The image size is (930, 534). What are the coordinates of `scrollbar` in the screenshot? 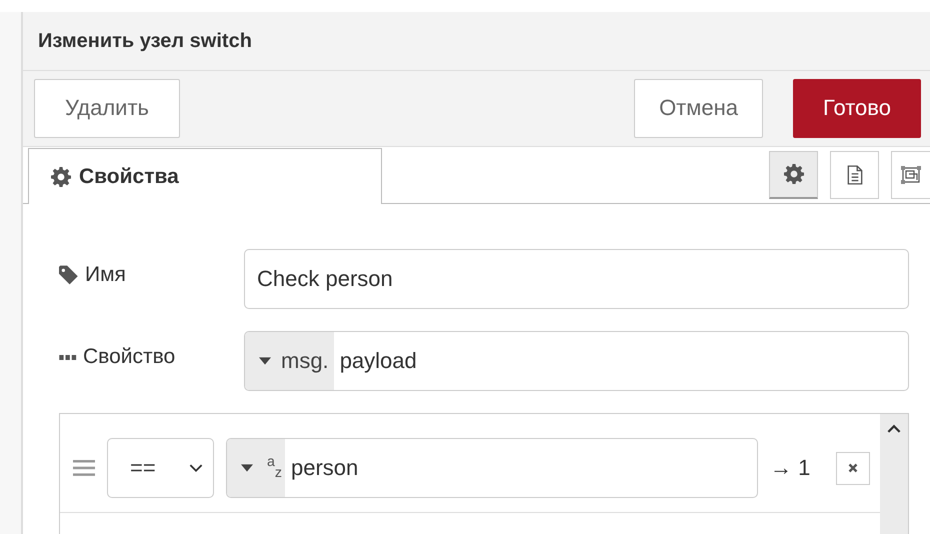 It's located at (894, 474).